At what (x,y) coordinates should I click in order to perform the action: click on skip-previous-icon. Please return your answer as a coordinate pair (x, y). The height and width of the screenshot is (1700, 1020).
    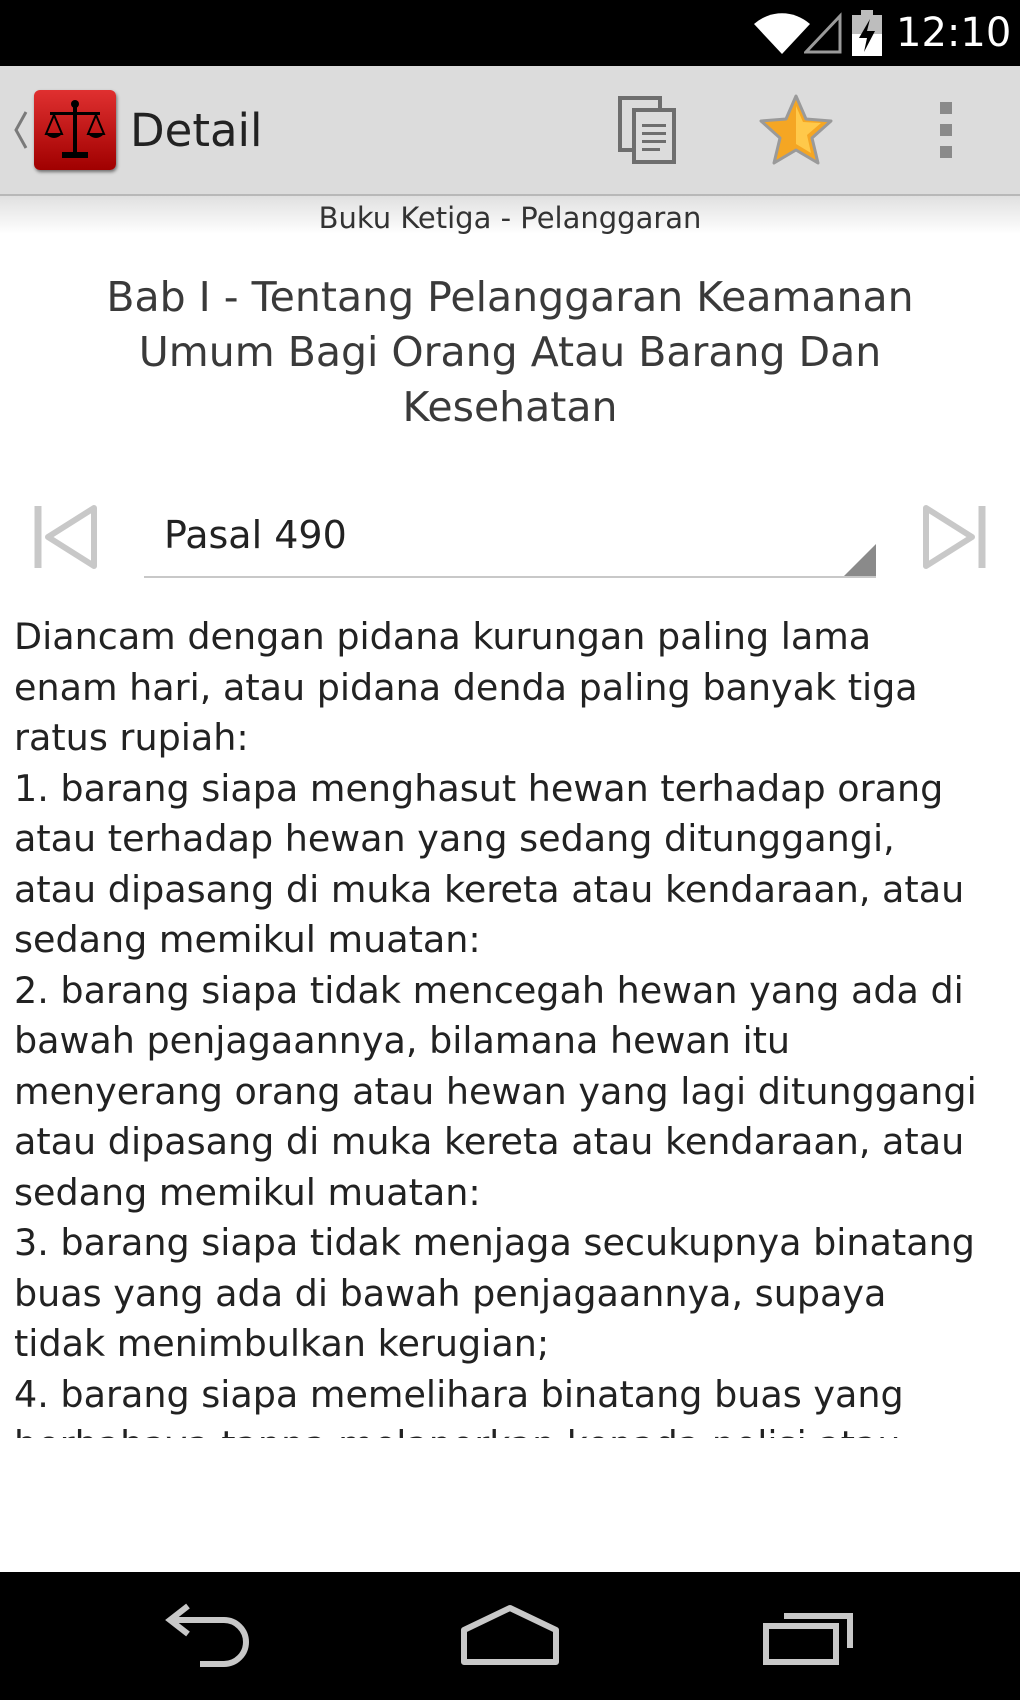
    Looking at the image, I should click on (65, 537).